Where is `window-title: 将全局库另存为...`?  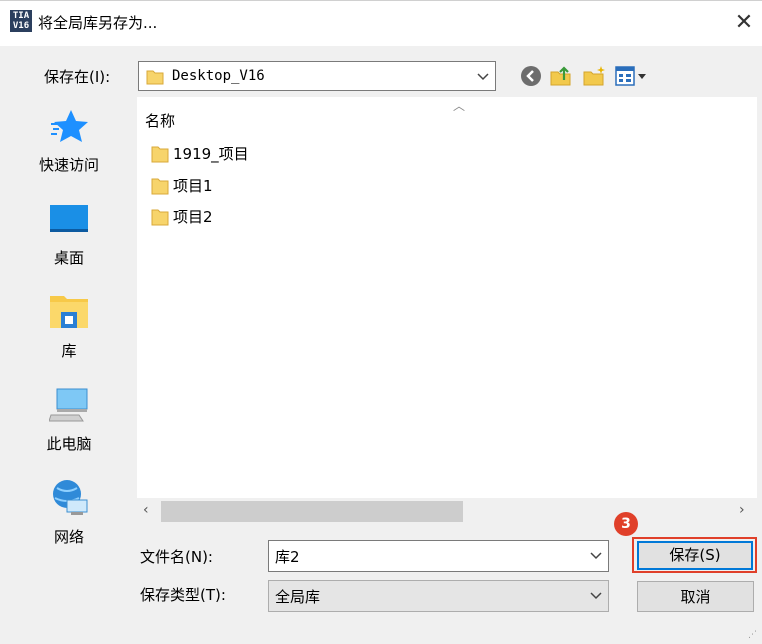
window-title: 将全局库另存为... is located at coordinates (98, 23).